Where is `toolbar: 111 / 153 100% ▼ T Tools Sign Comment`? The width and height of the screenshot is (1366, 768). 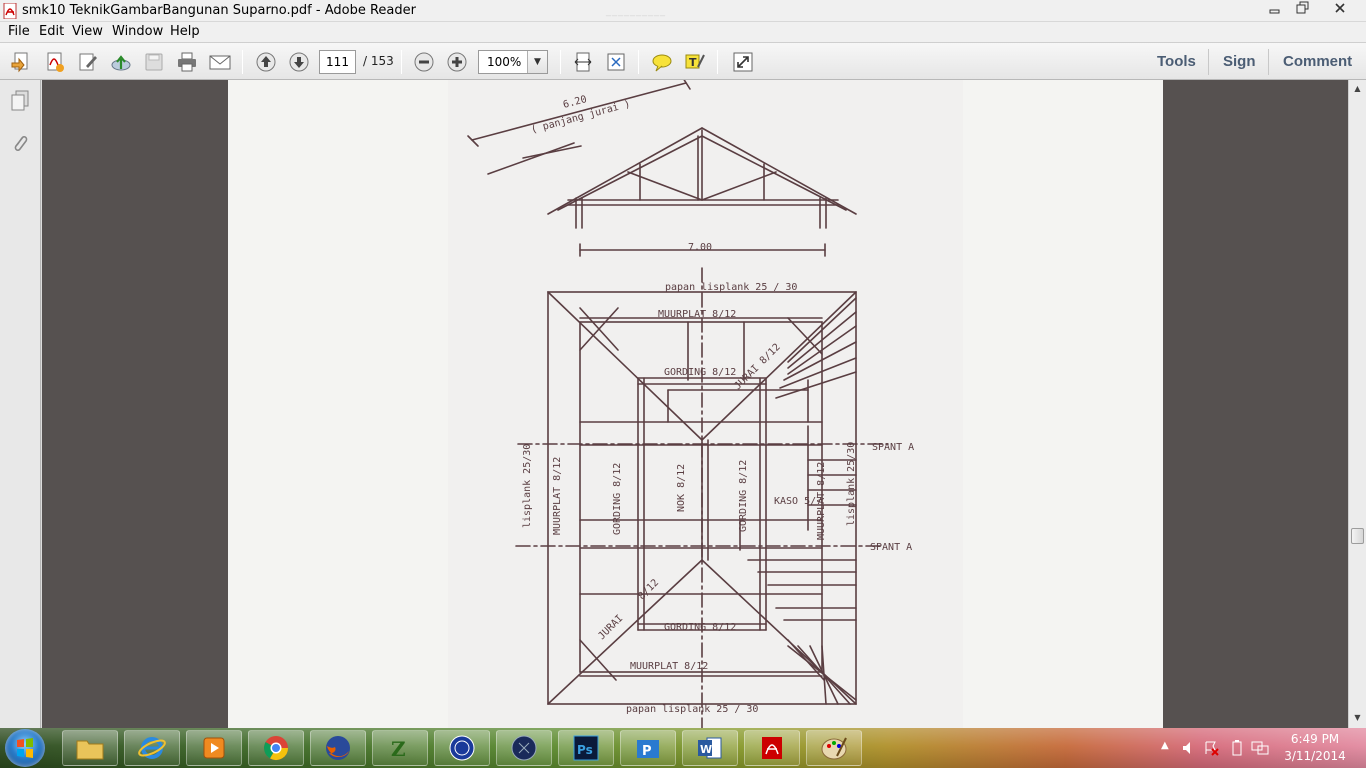
toolbar: 111 / 153 100% ▼ T Tools Sign Comment is located at coordinates (683, 61).